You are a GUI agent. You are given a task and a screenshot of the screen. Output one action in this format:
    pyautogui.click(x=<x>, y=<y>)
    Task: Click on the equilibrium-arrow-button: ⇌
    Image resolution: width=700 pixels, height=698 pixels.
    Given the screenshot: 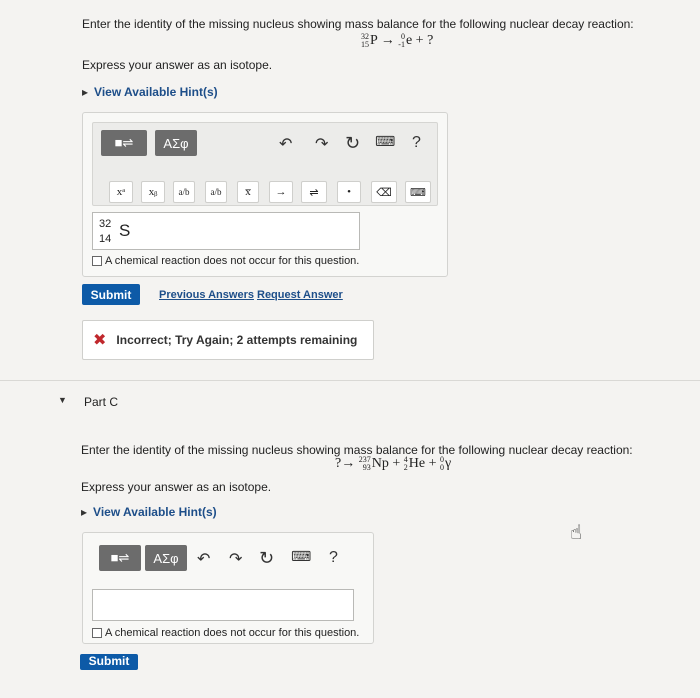 What is the action you would take?
    pyautogui.click(x=314, y=192)
    